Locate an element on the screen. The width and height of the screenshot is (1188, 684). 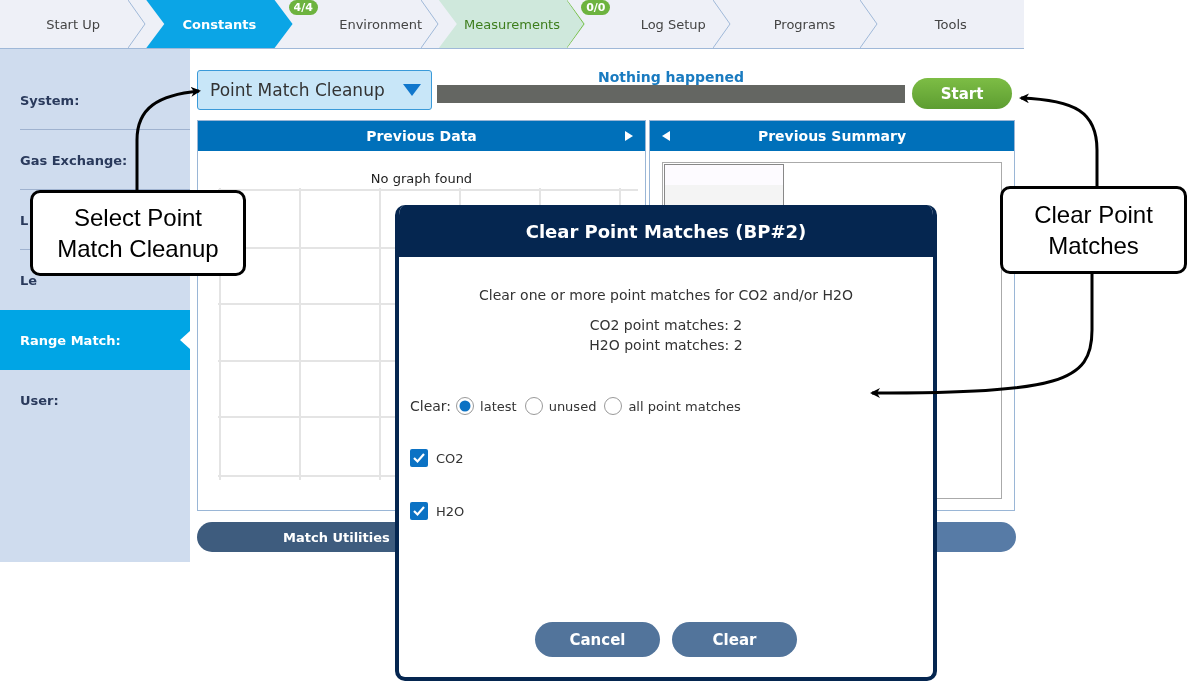
nav-tab: Start Up is located at coordinates (73, 24).